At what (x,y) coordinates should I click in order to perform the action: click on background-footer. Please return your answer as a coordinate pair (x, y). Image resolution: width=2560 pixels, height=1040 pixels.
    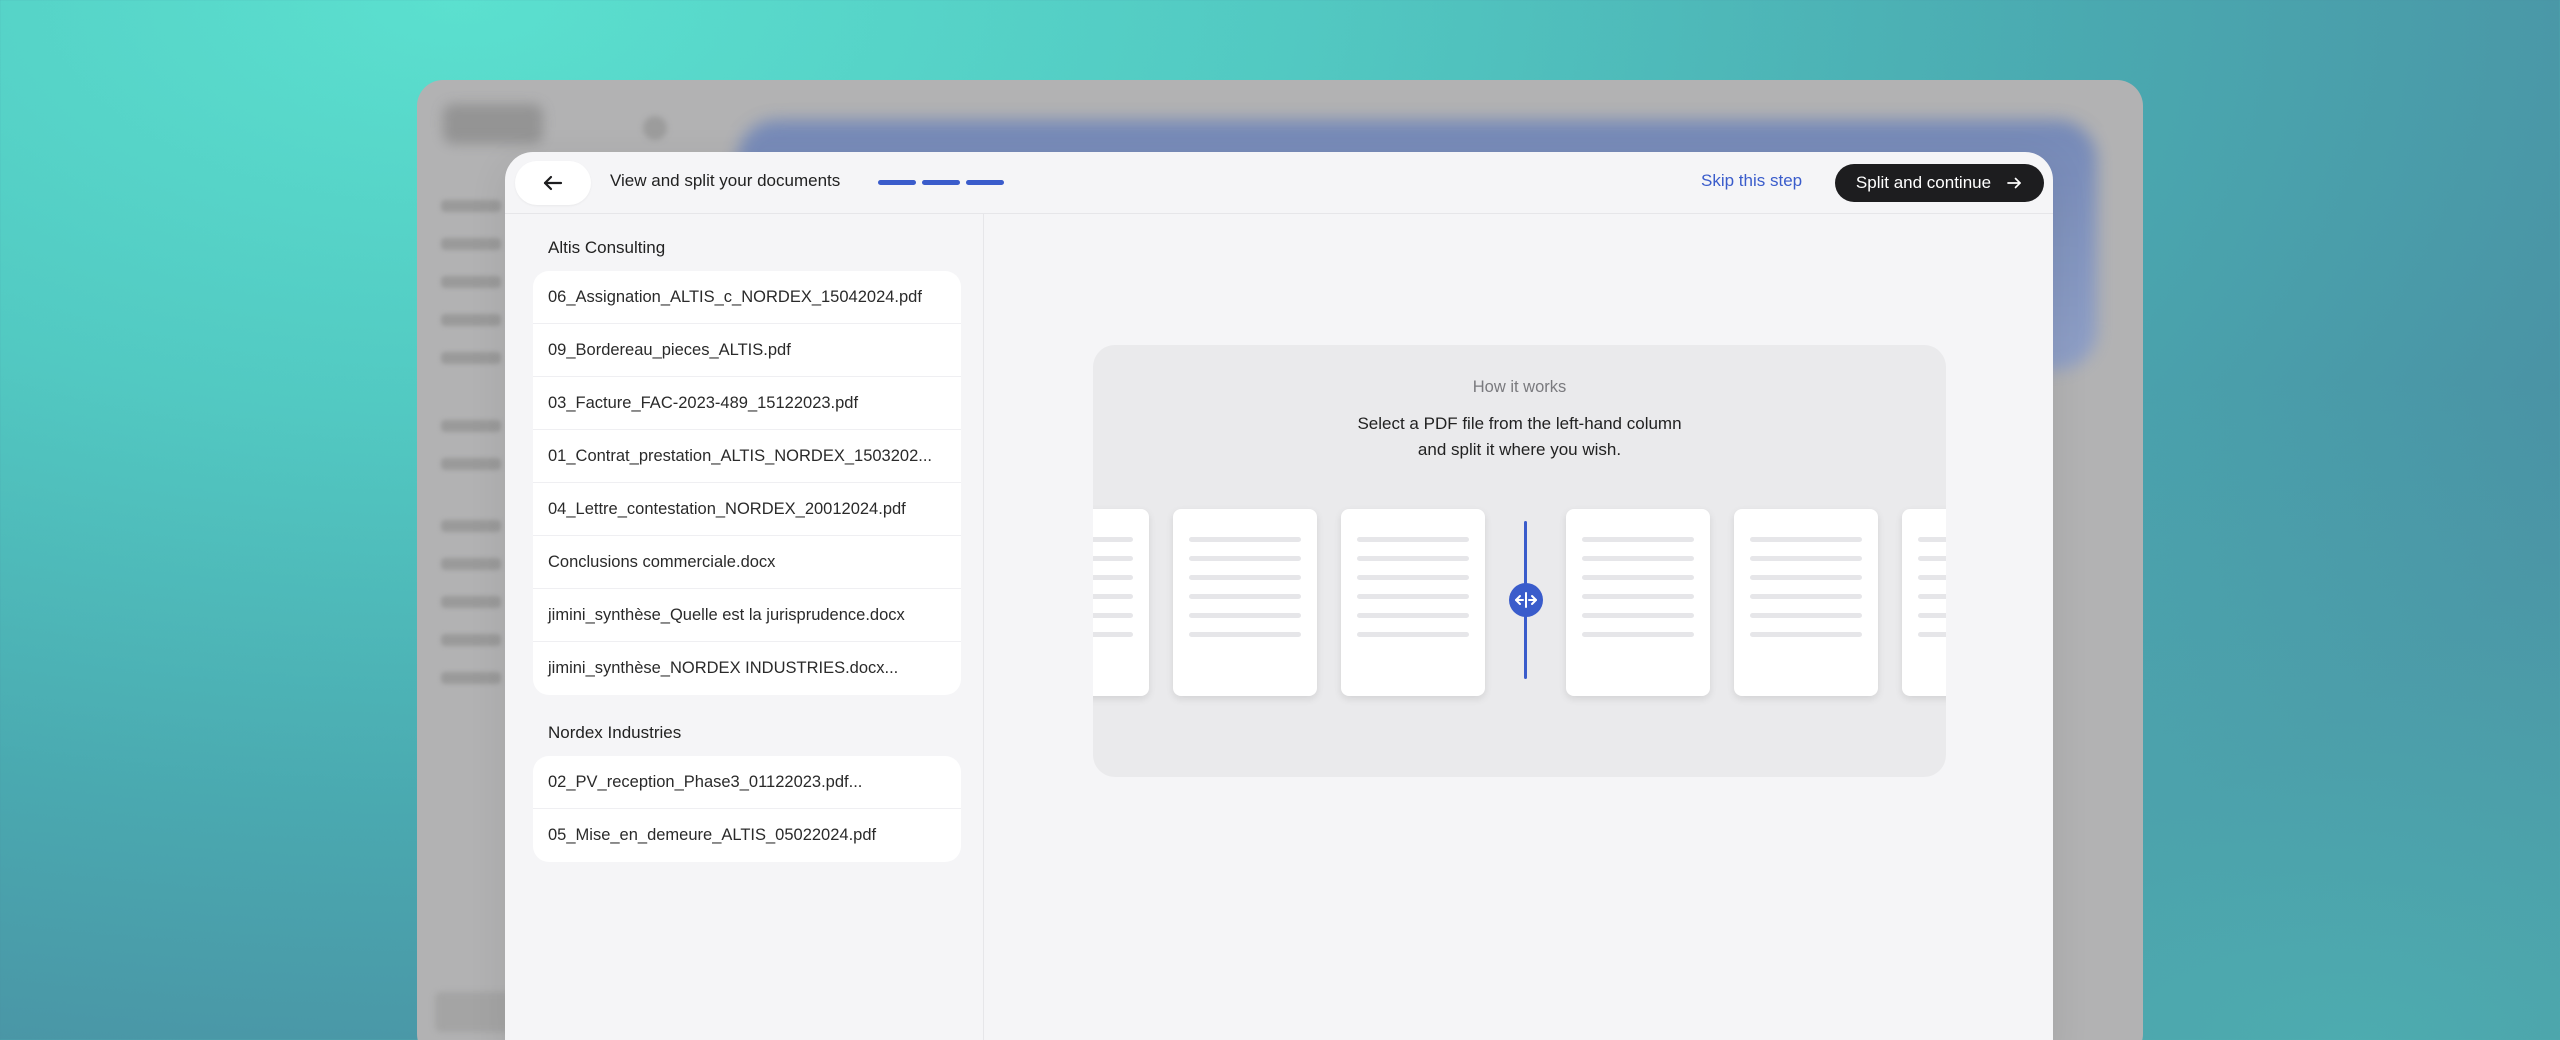
    Looking at the image, I should click on (475, 1012).